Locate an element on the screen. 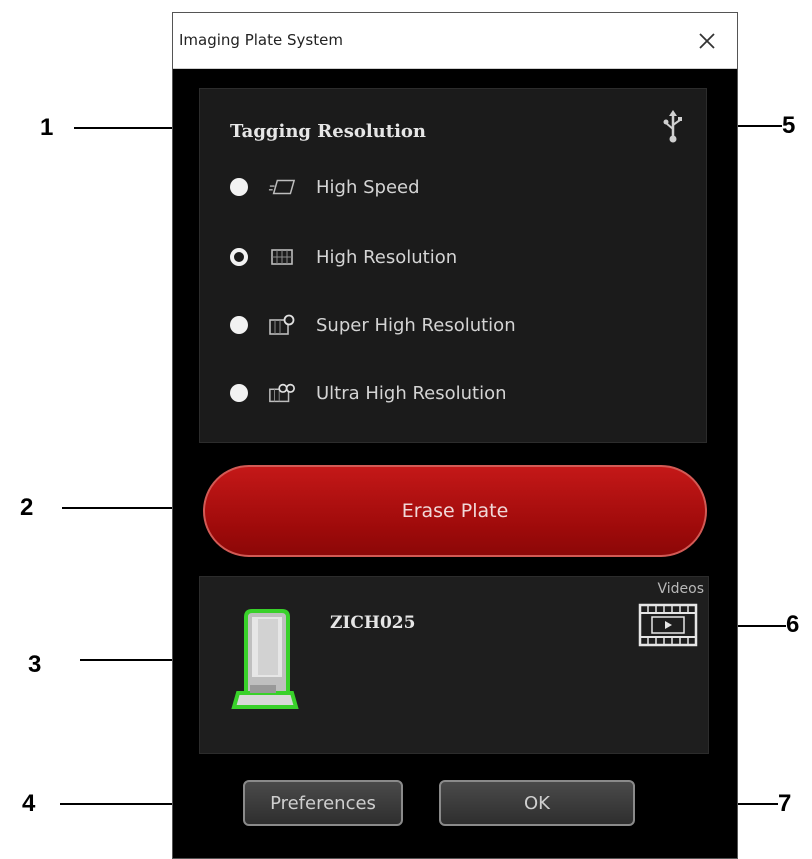 Image resolution: width=812 pixels, height=859 pixels. callout-number-4: 4 is located at coordinates (29, 803).